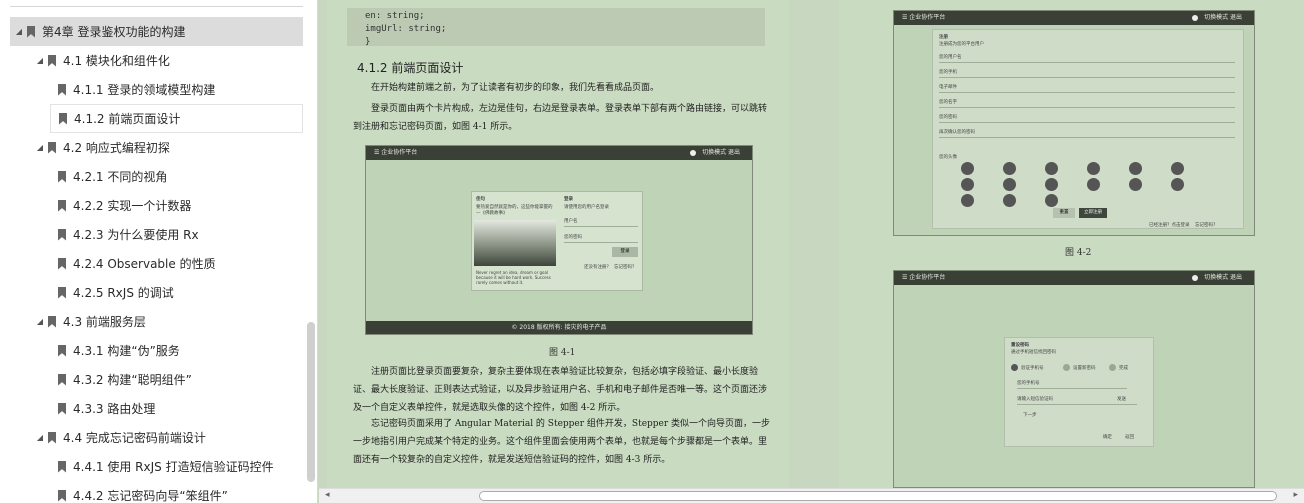 The image size is (1304, 503). What do you see at coordinates (327, 495) in the screenshot?
I see `scroll-left-icon: ◂` at bounding box center [327, 495].